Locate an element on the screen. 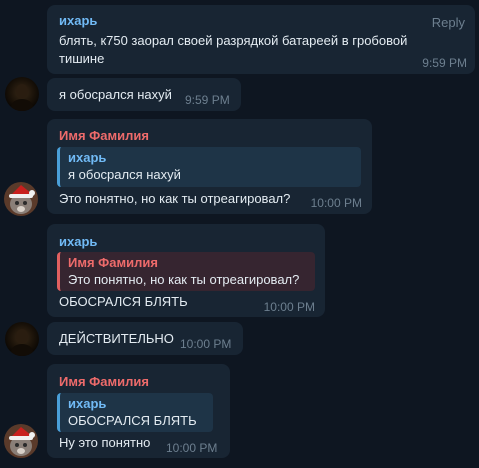 The height and width of the screenshot is (468, 479). message-text: ОБОСРАЛСЯ БЛЯТЬ is located at coordinates (123, 301).